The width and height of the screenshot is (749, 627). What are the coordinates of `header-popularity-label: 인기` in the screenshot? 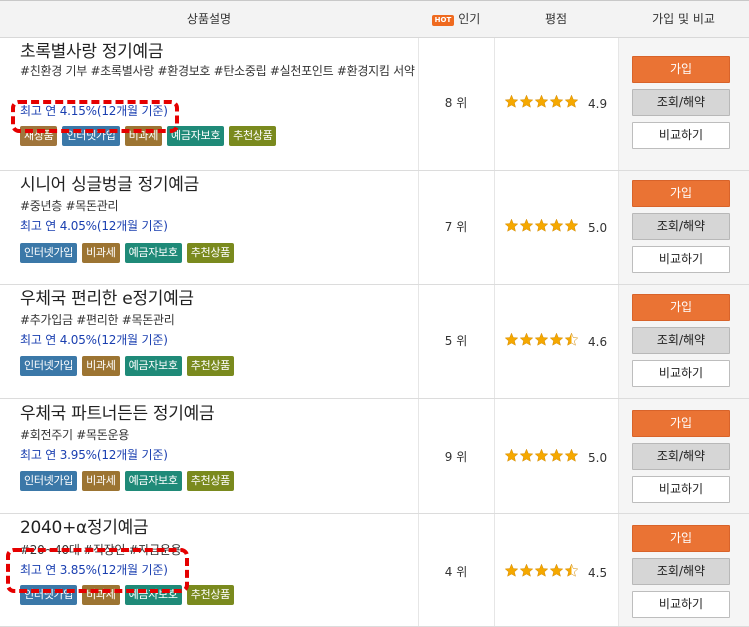 It's located at (469, 19).